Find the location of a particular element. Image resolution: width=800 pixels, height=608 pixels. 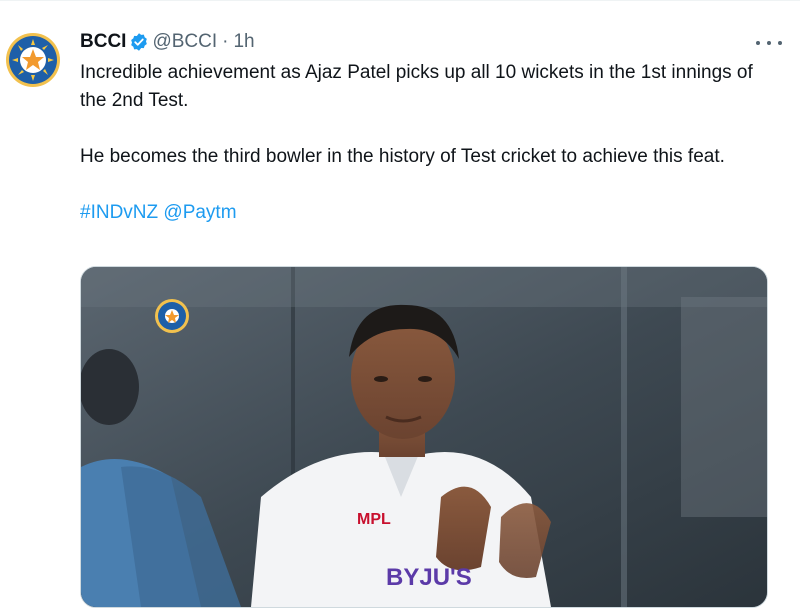

hashtag-link: #INDvNZ is located at coordinates (119, 212).